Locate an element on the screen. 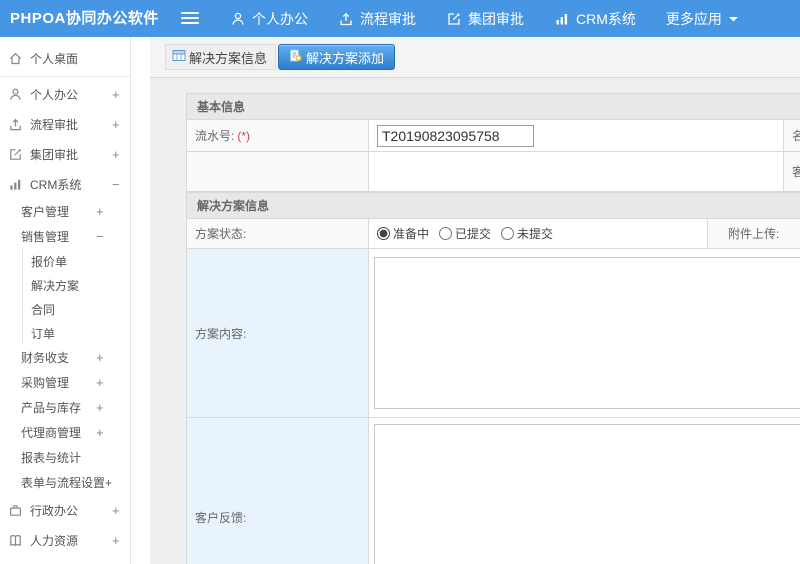 This screenshot has height=564, width=800. name-label-cell: 名称: is located at coordinates (791, 135).